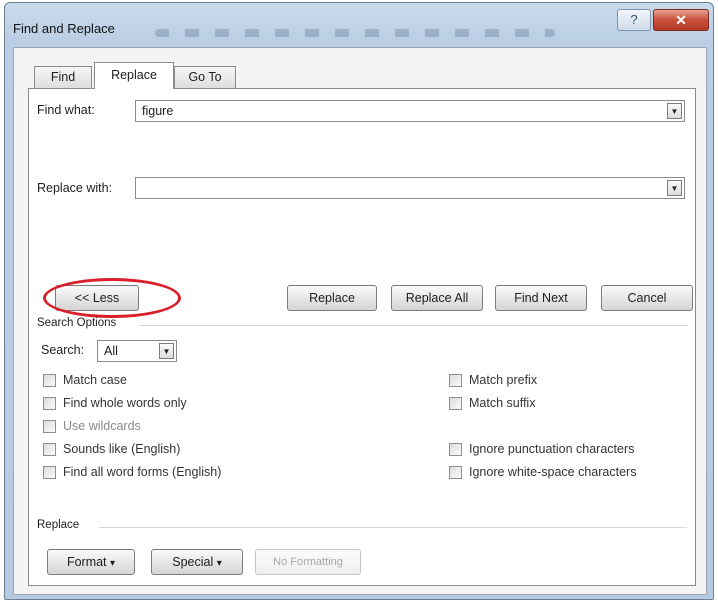  I want to click on search-options-group: Search Options, so click(362, 324).